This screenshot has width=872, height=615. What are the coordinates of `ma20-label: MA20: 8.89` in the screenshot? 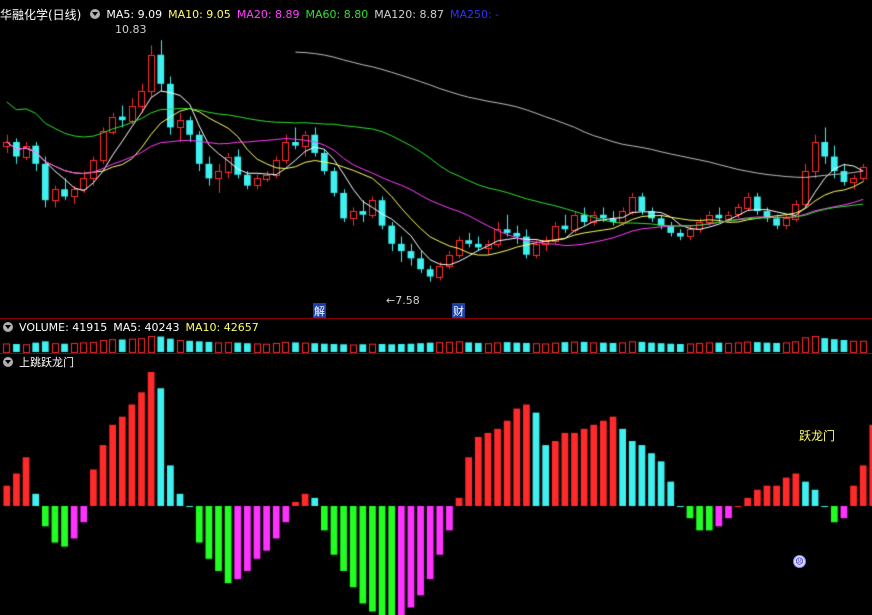 It's located at (268, 14).